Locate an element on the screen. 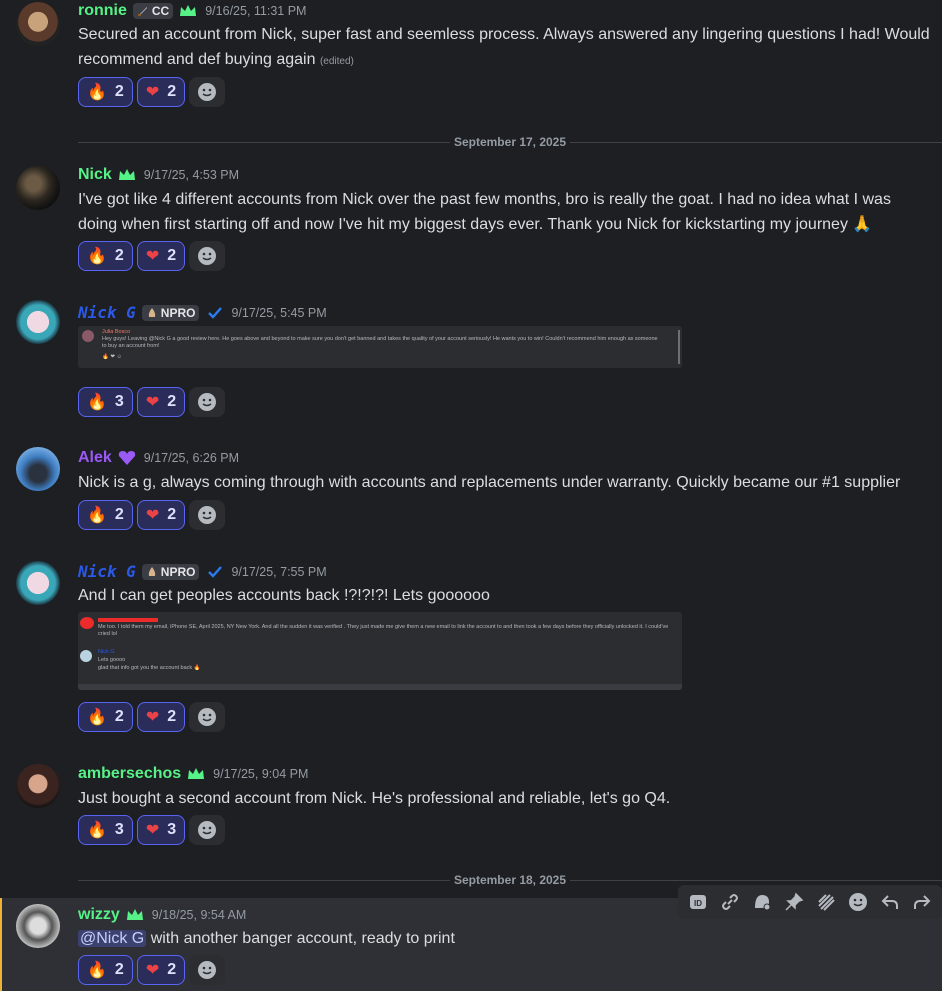  format-button is located at coordinates (826, 902).